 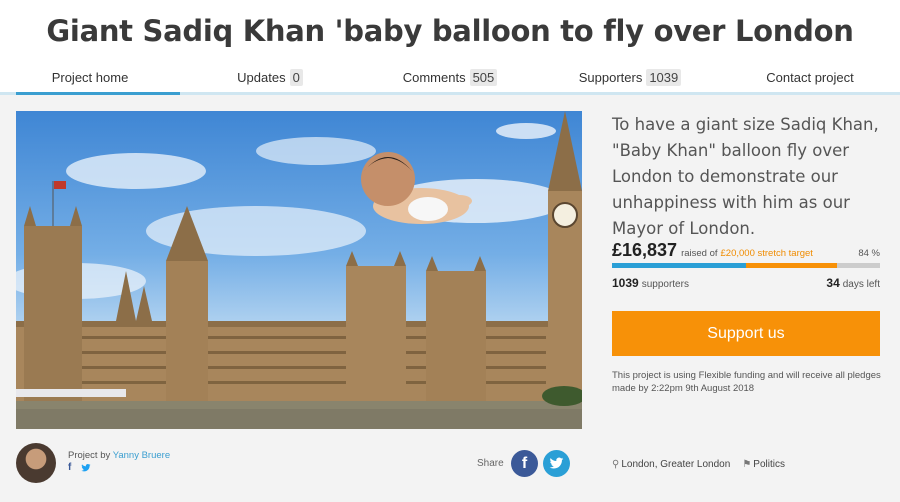 I want to click on tab-count-badge: 1039, so click(x=664, y=77).